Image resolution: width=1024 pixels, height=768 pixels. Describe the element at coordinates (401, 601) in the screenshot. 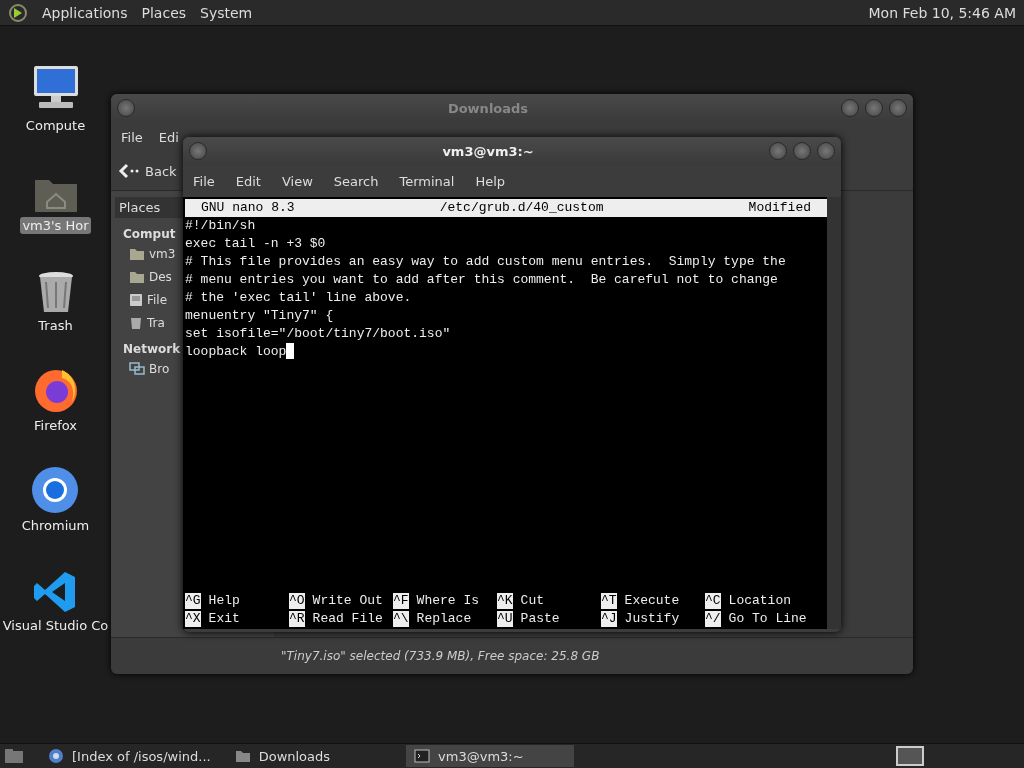

I see `shortcut-key: ^F` at that location.